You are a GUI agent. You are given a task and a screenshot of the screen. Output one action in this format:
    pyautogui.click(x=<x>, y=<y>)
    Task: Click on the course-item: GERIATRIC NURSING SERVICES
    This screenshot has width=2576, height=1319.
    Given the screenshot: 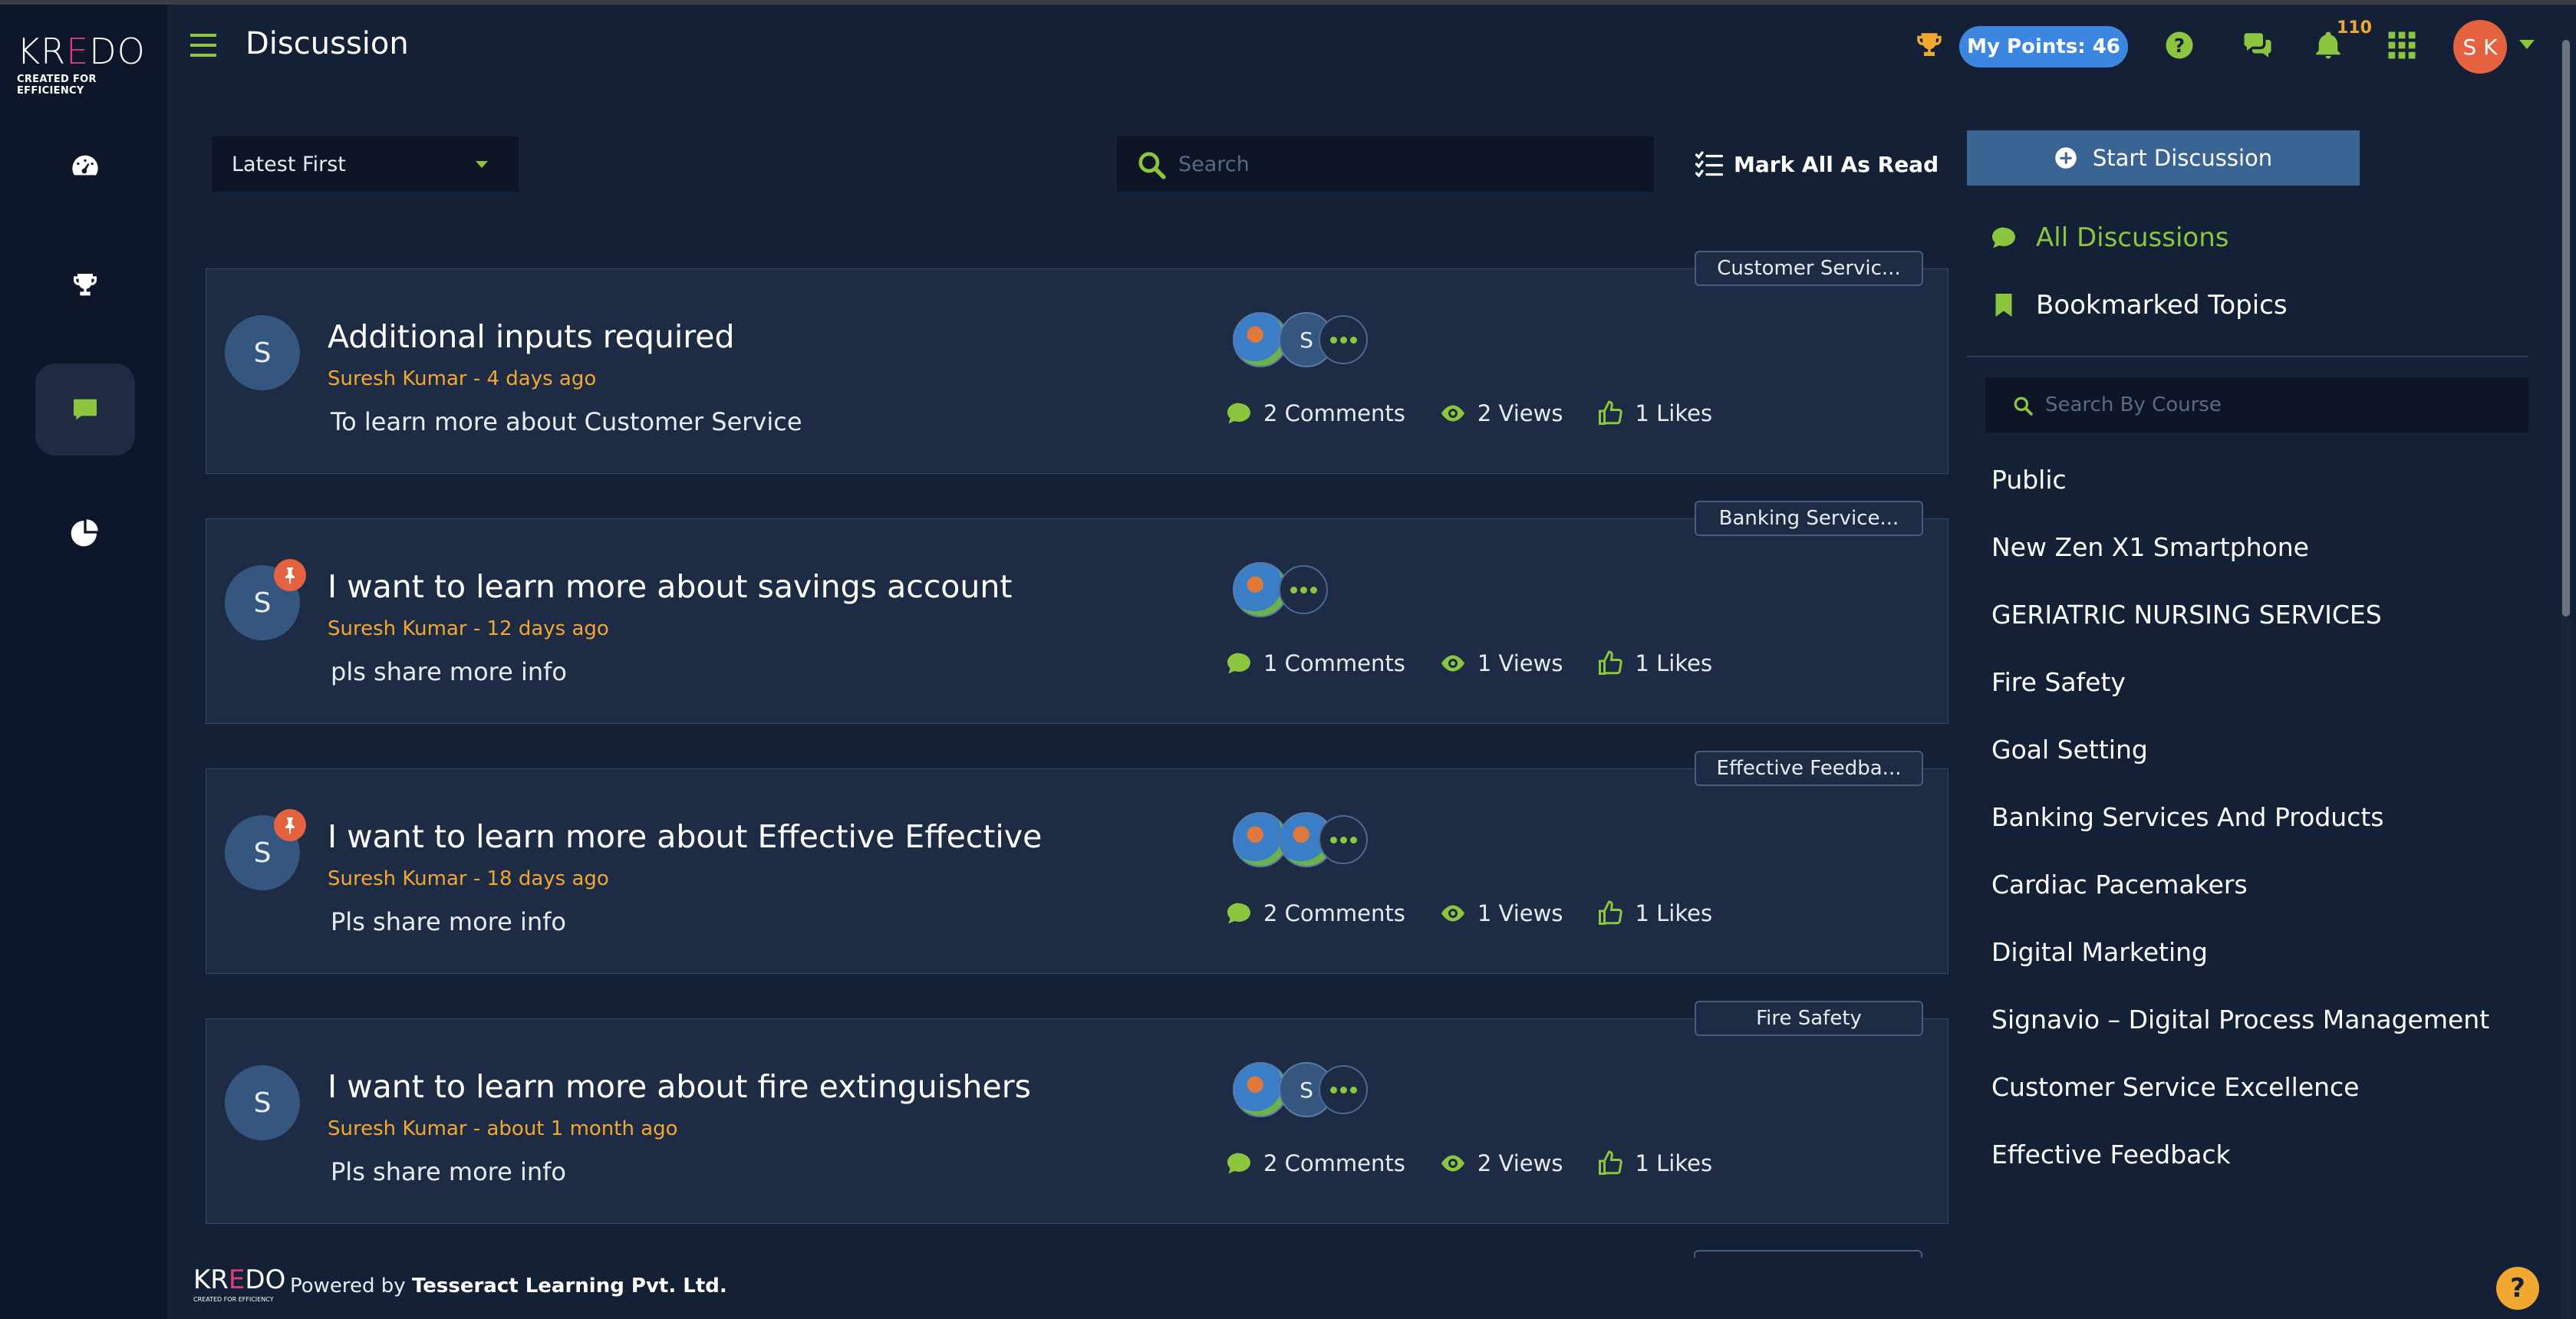 What is the action you would take?
    pyautogui.click(x=2186, y=615)
    